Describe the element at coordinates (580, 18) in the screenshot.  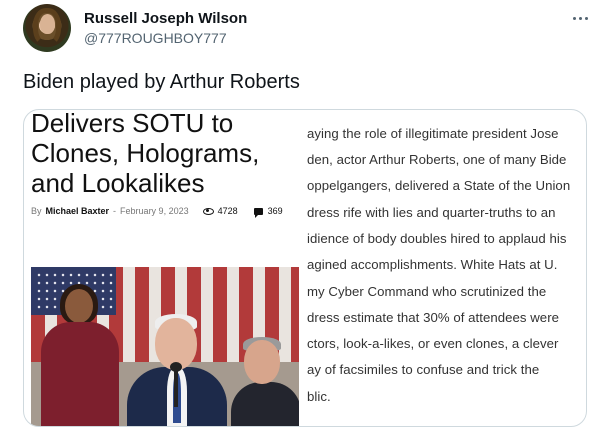
I see `more-options-icon` at that location.